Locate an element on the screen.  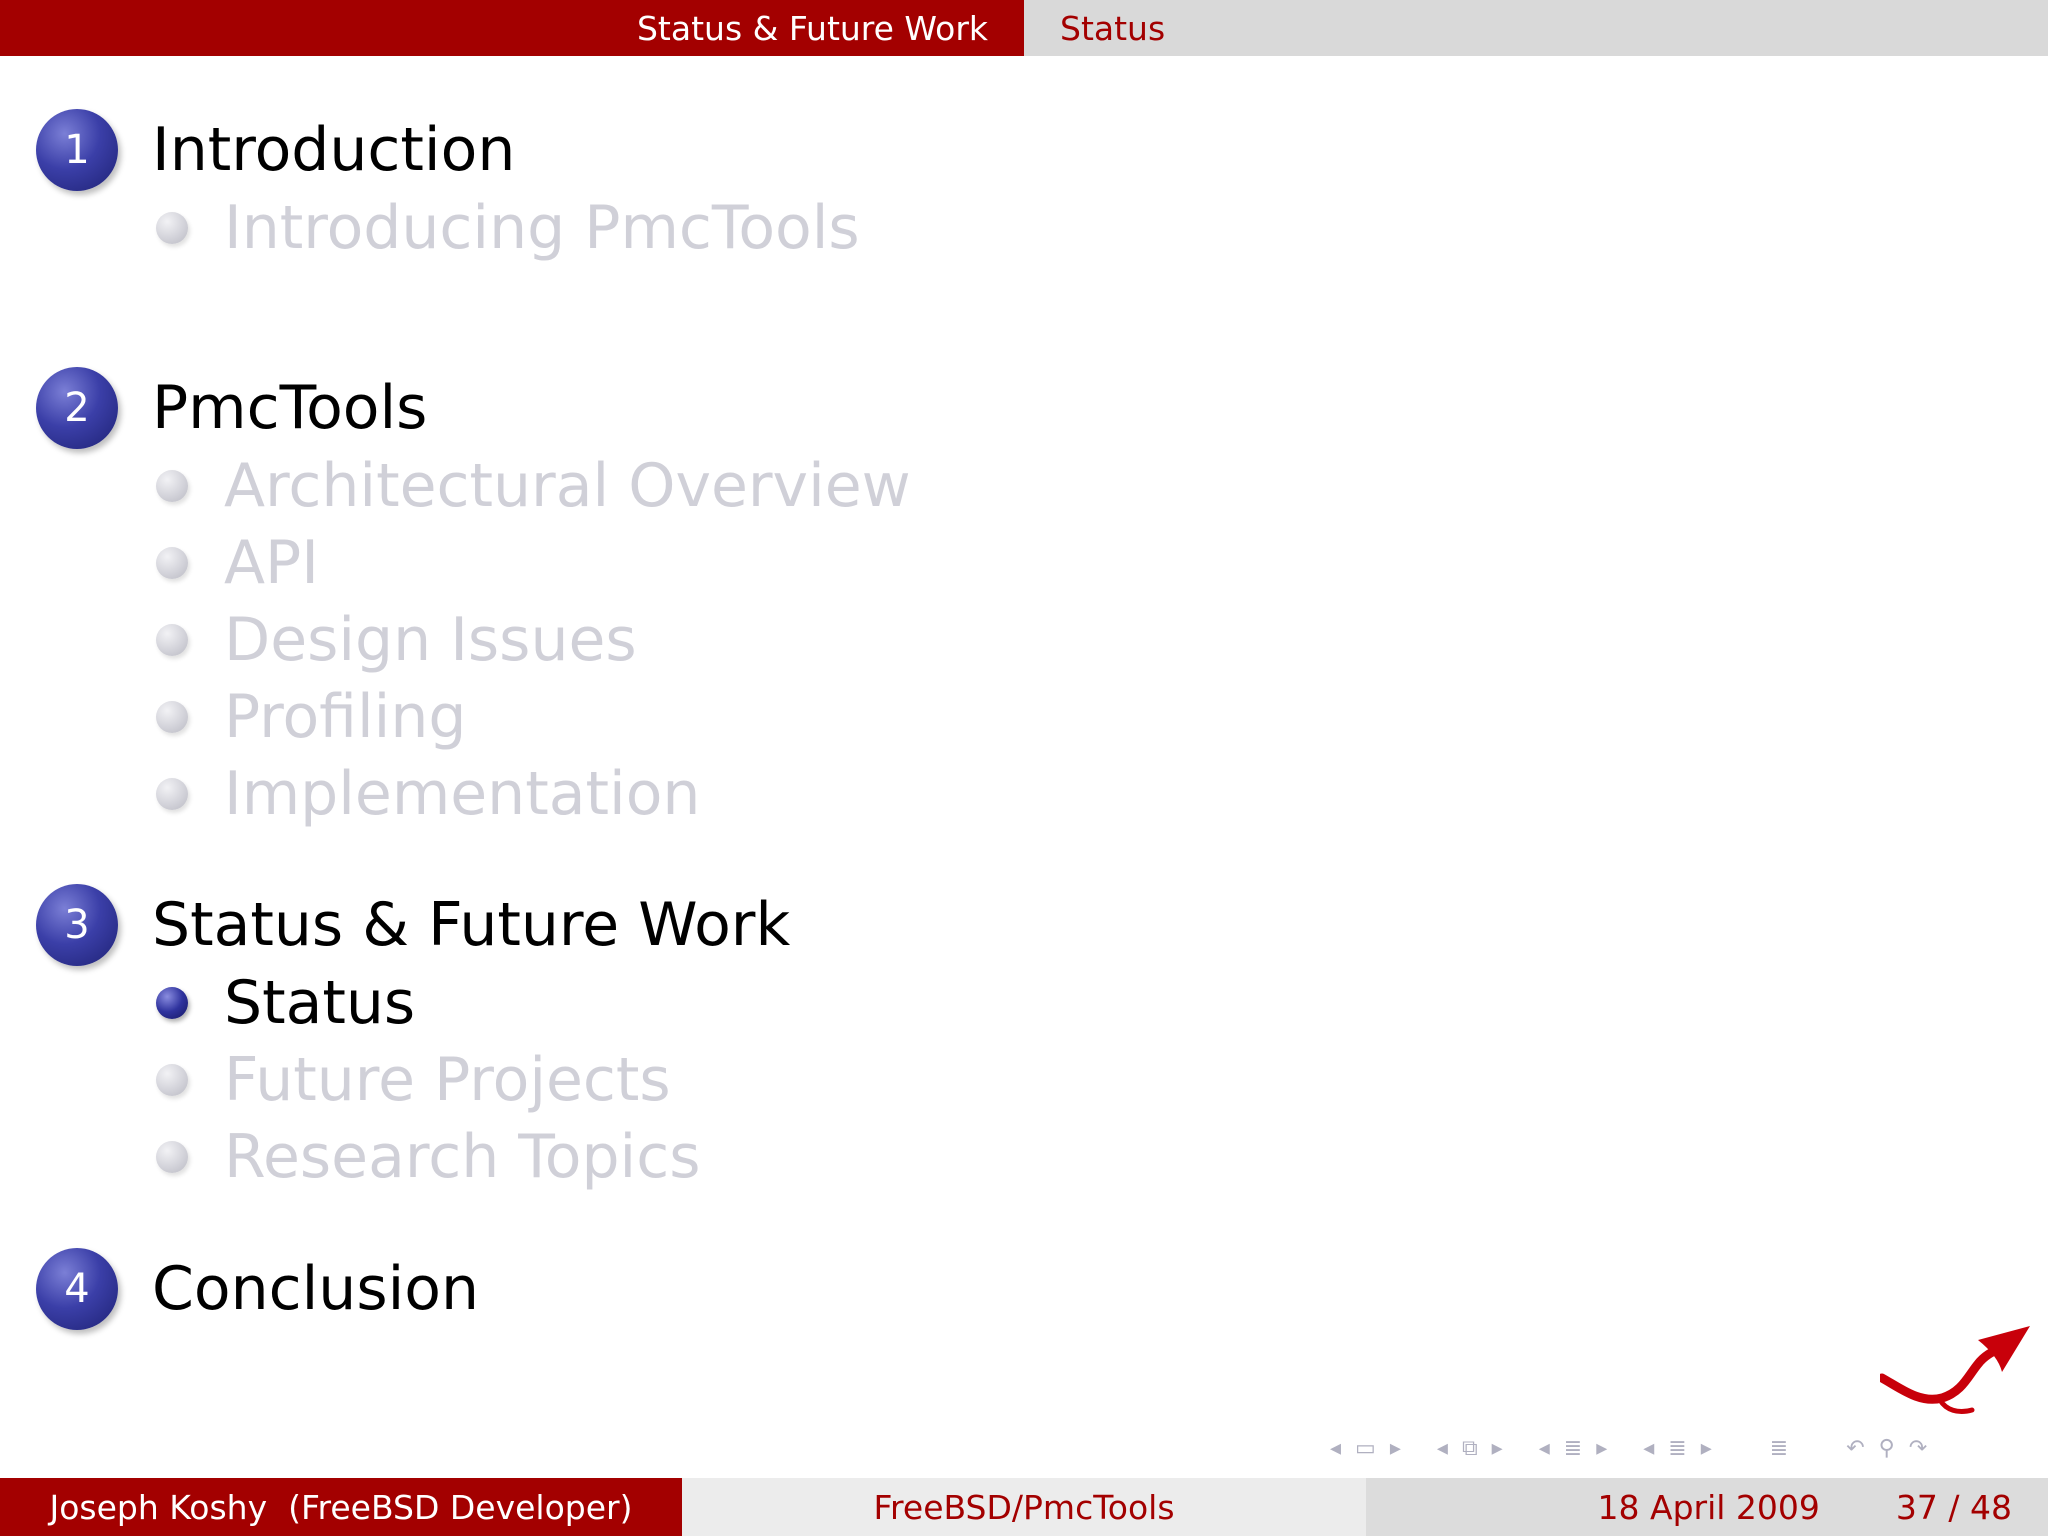
subsection-item: Implementation is located at coordinates (533, 793).